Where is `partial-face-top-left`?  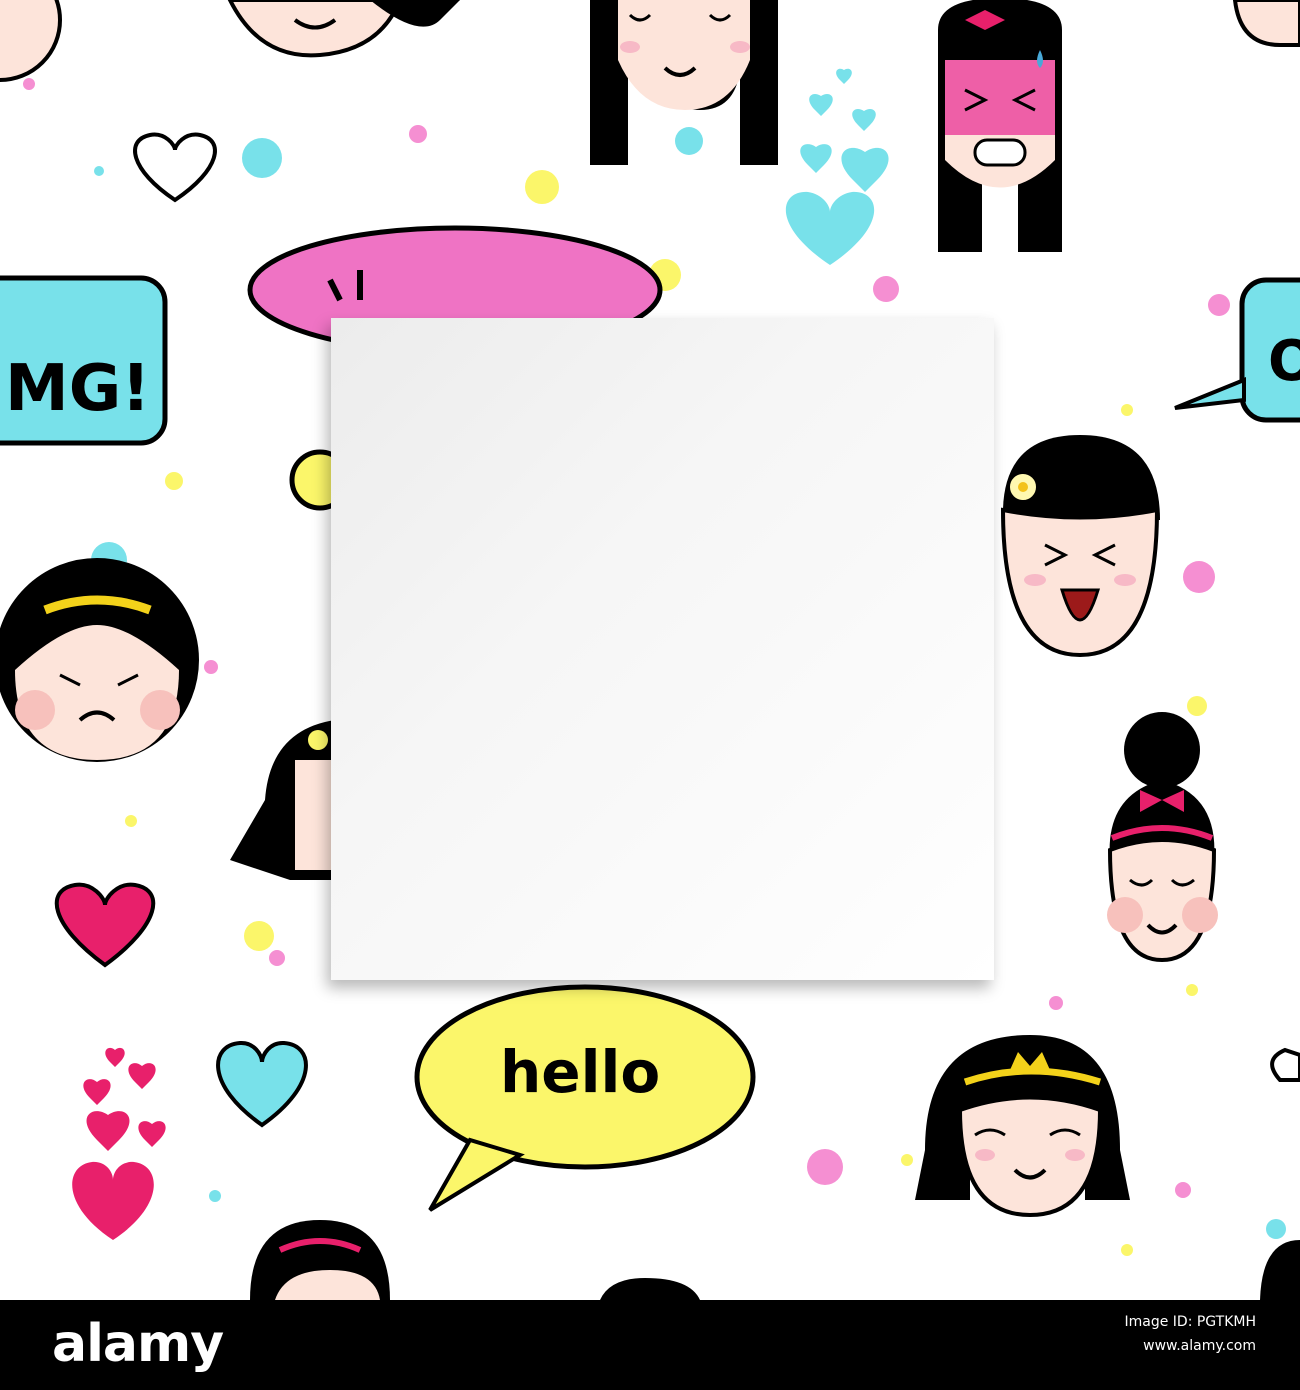
partial-face-top-left is located at coordinates (31, 41).